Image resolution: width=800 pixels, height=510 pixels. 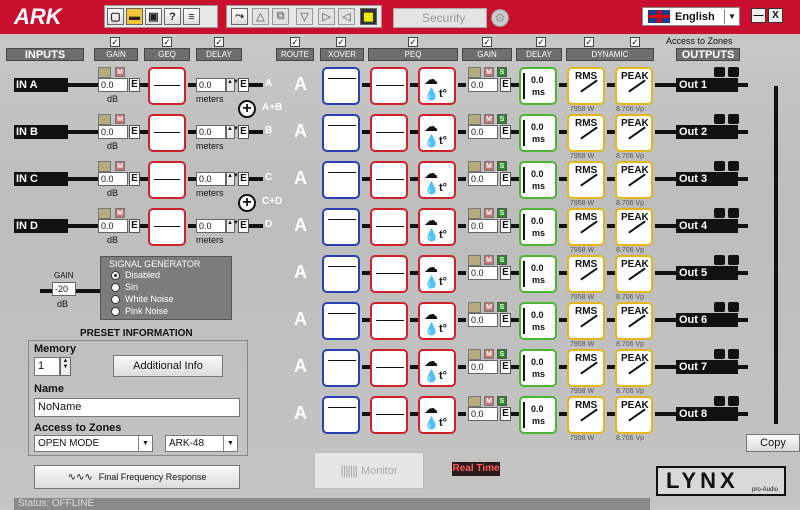 I want to click on sum-ab-icon: +, so click(x=247, y=109).